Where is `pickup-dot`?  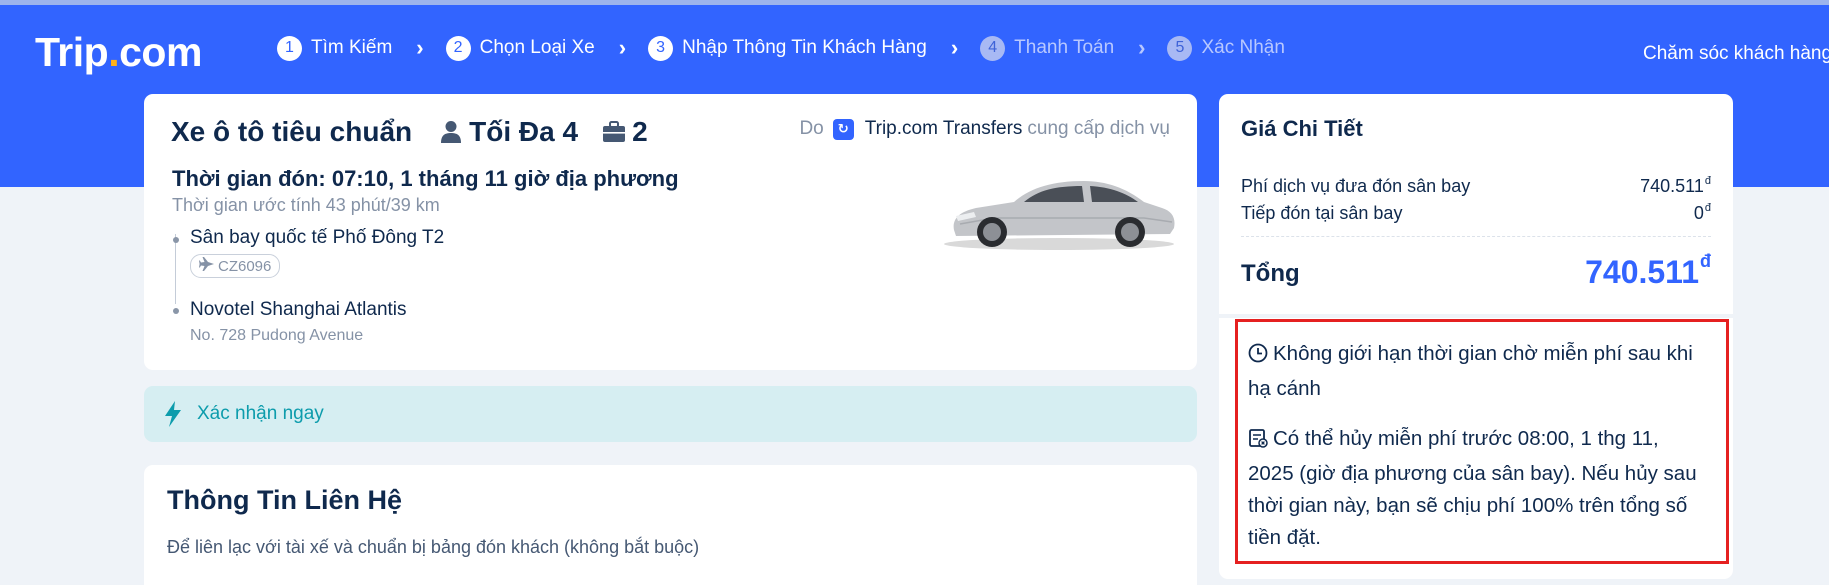 pickup-dot is located at coordinates (176, 240).